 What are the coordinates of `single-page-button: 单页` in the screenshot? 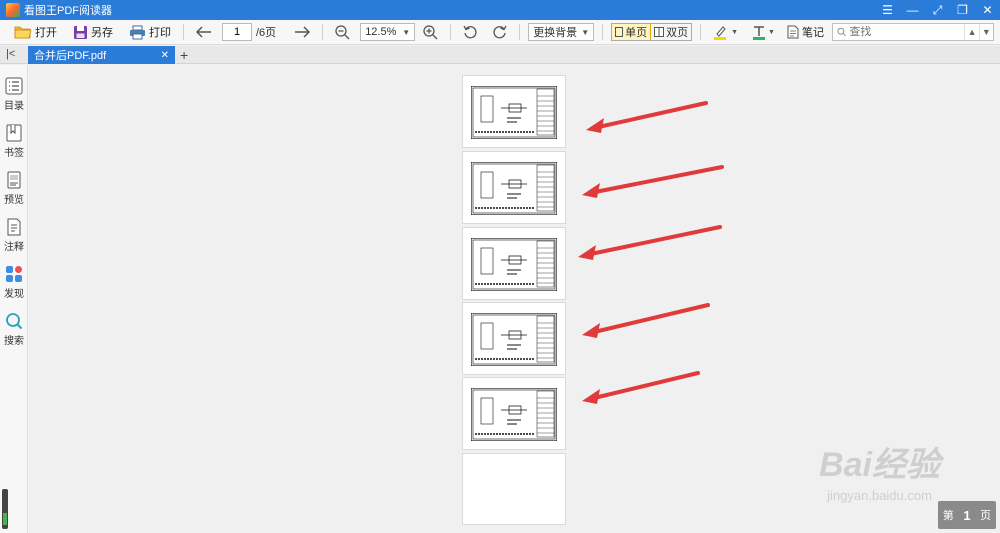 It's located at (632, 32).